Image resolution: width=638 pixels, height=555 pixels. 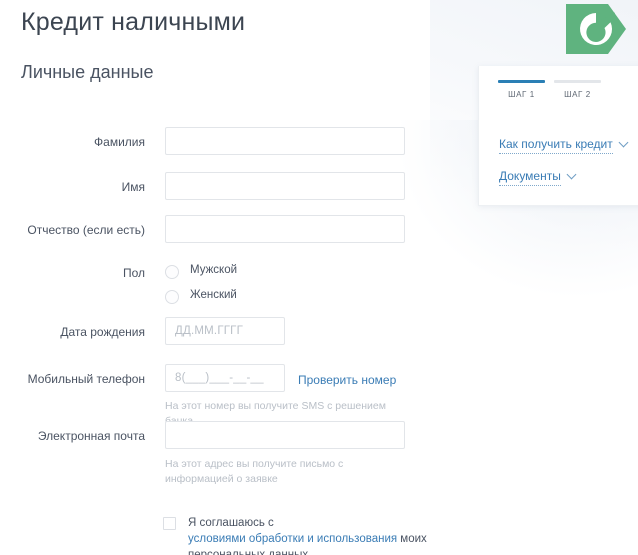 I want to click on tab-step-1-indicator, so click(x=521, y=81).